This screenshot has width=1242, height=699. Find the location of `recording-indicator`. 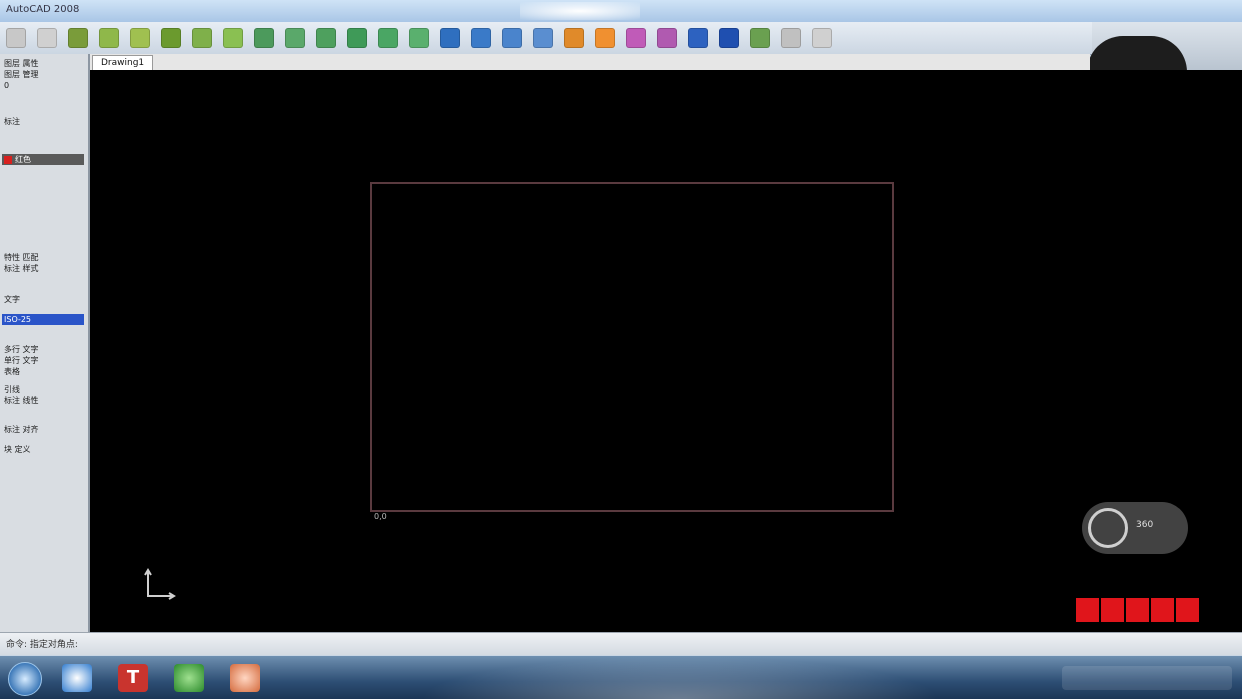

recording-indicator is located at coordinates (1137, 610).